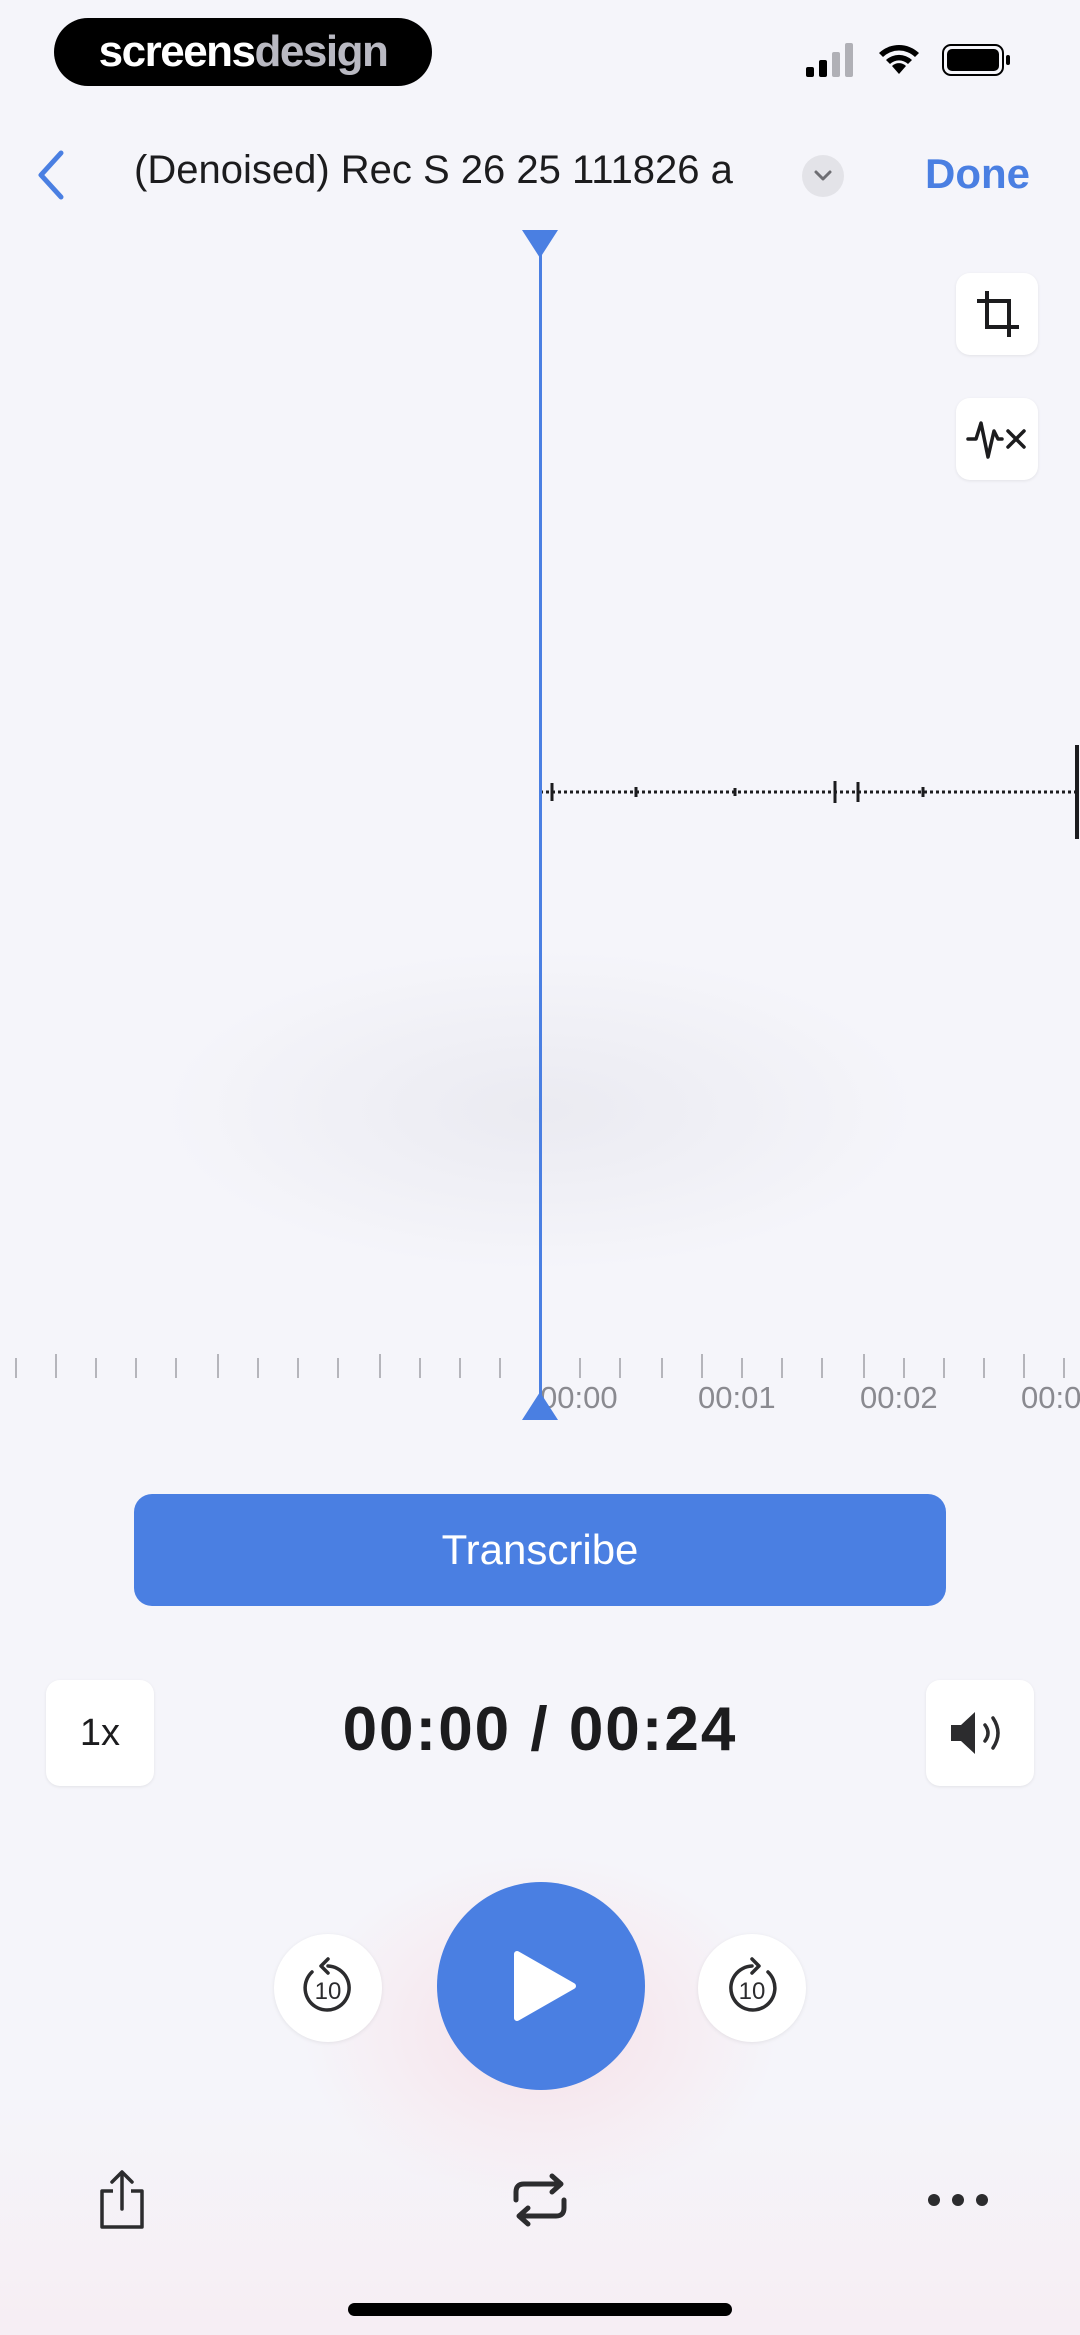 This screenshot has width=1080, height=2335. I want to click on play-button, so click(541, 1986).